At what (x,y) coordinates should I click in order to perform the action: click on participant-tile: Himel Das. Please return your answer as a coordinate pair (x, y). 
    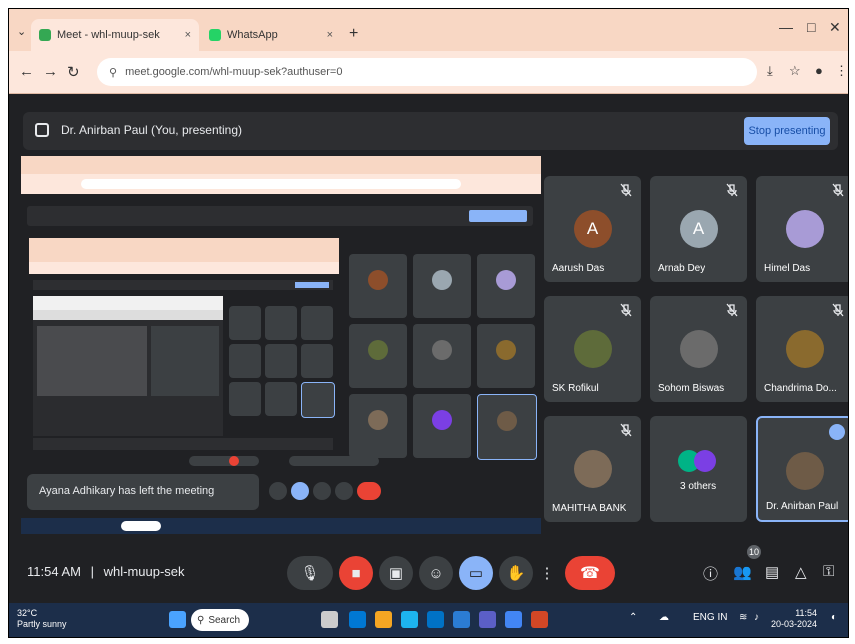
    Looking at the image, I should click on (802, 229).